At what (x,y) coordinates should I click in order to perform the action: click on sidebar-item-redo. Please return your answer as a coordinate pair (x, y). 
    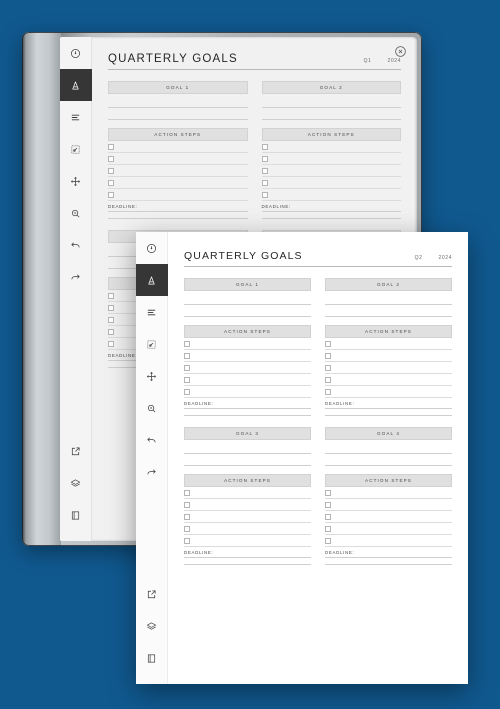
    Looking at the image, I should click on (152, 472).